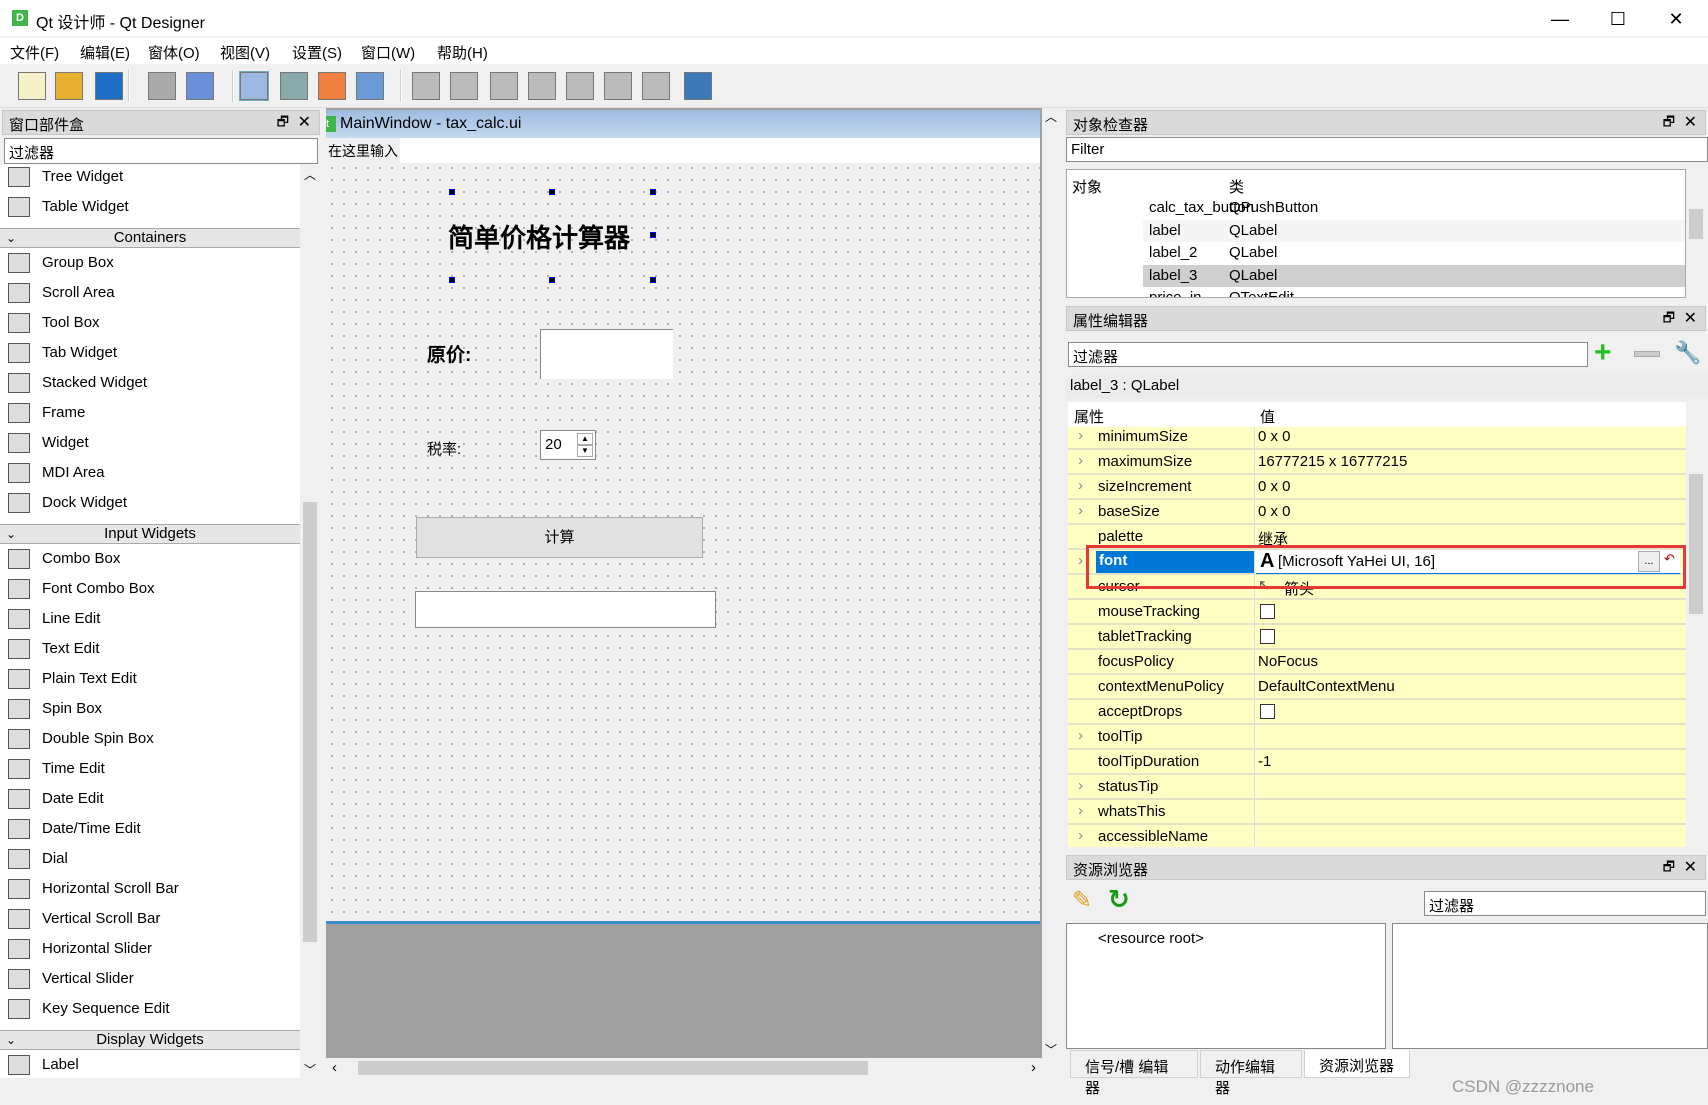 Image resolution: width=1708 pixels, height=1105 pixels. What do you see at coordinates (150, 1009) in the screenshot?
I see `widget-item: Key Sequence Edit` at bounding box center [150, 1009].